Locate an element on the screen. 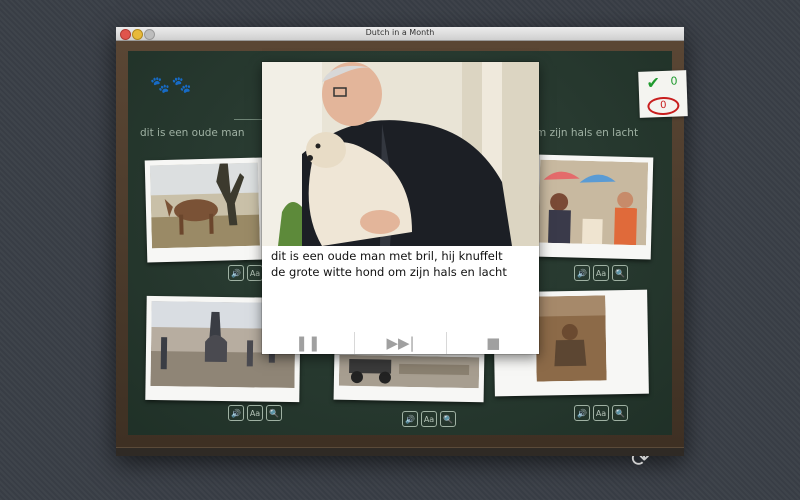 This screenshot has height=500, width=800. card-toolbar-top-right: 🔊 Aa 🔍 is located at coordinates (601, 273).